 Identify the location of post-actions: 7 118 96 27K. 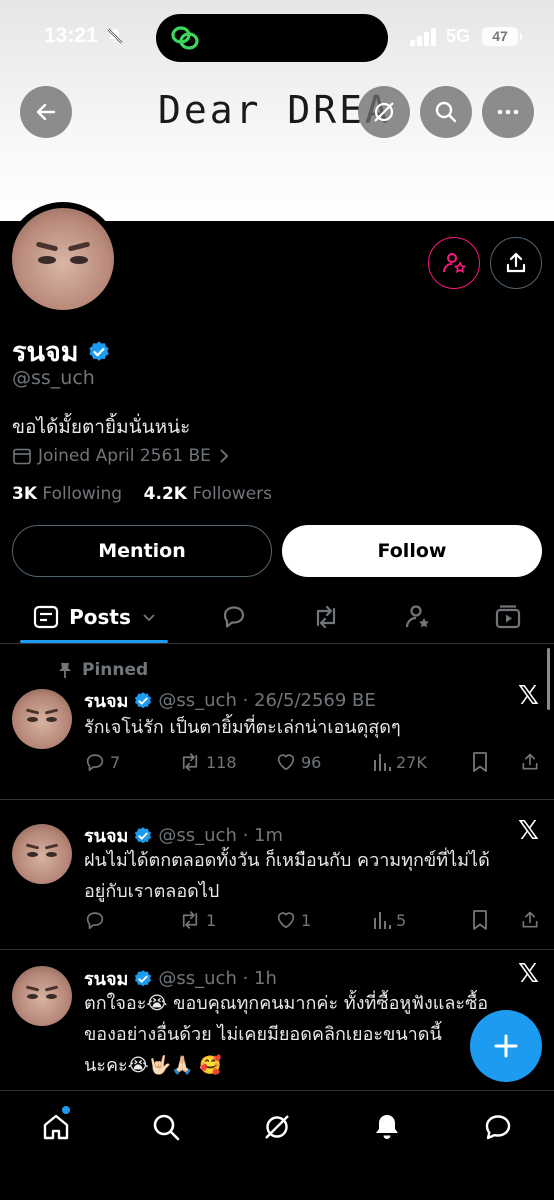
(314, 763).